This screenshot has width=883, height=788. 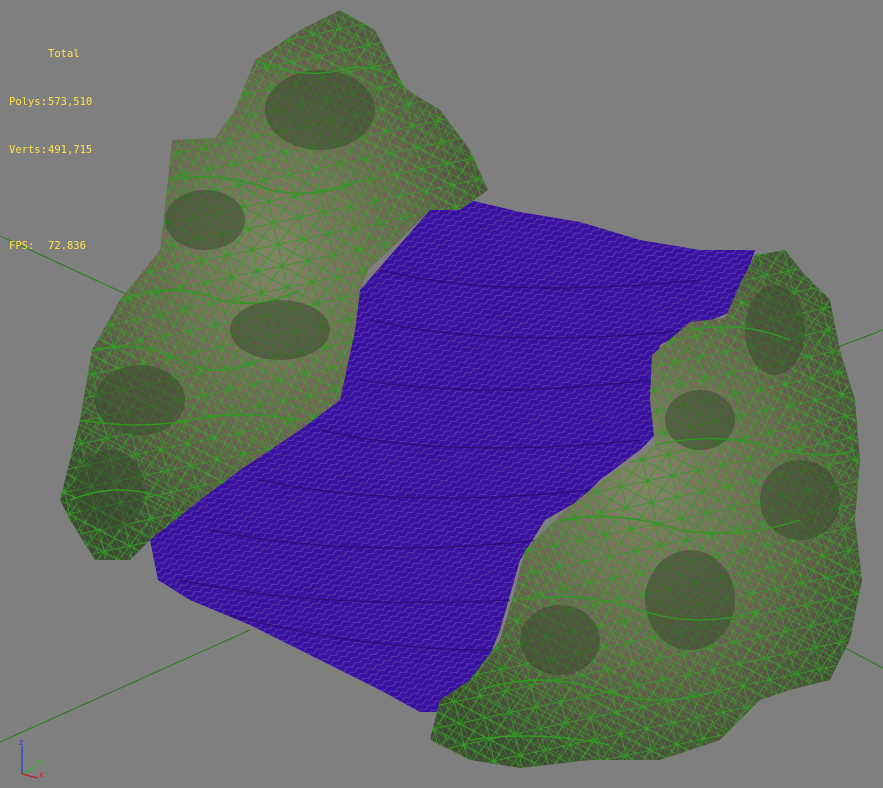 I want to click on stats-fps-row: FPS: 72.836, so click(x=50, y=246).